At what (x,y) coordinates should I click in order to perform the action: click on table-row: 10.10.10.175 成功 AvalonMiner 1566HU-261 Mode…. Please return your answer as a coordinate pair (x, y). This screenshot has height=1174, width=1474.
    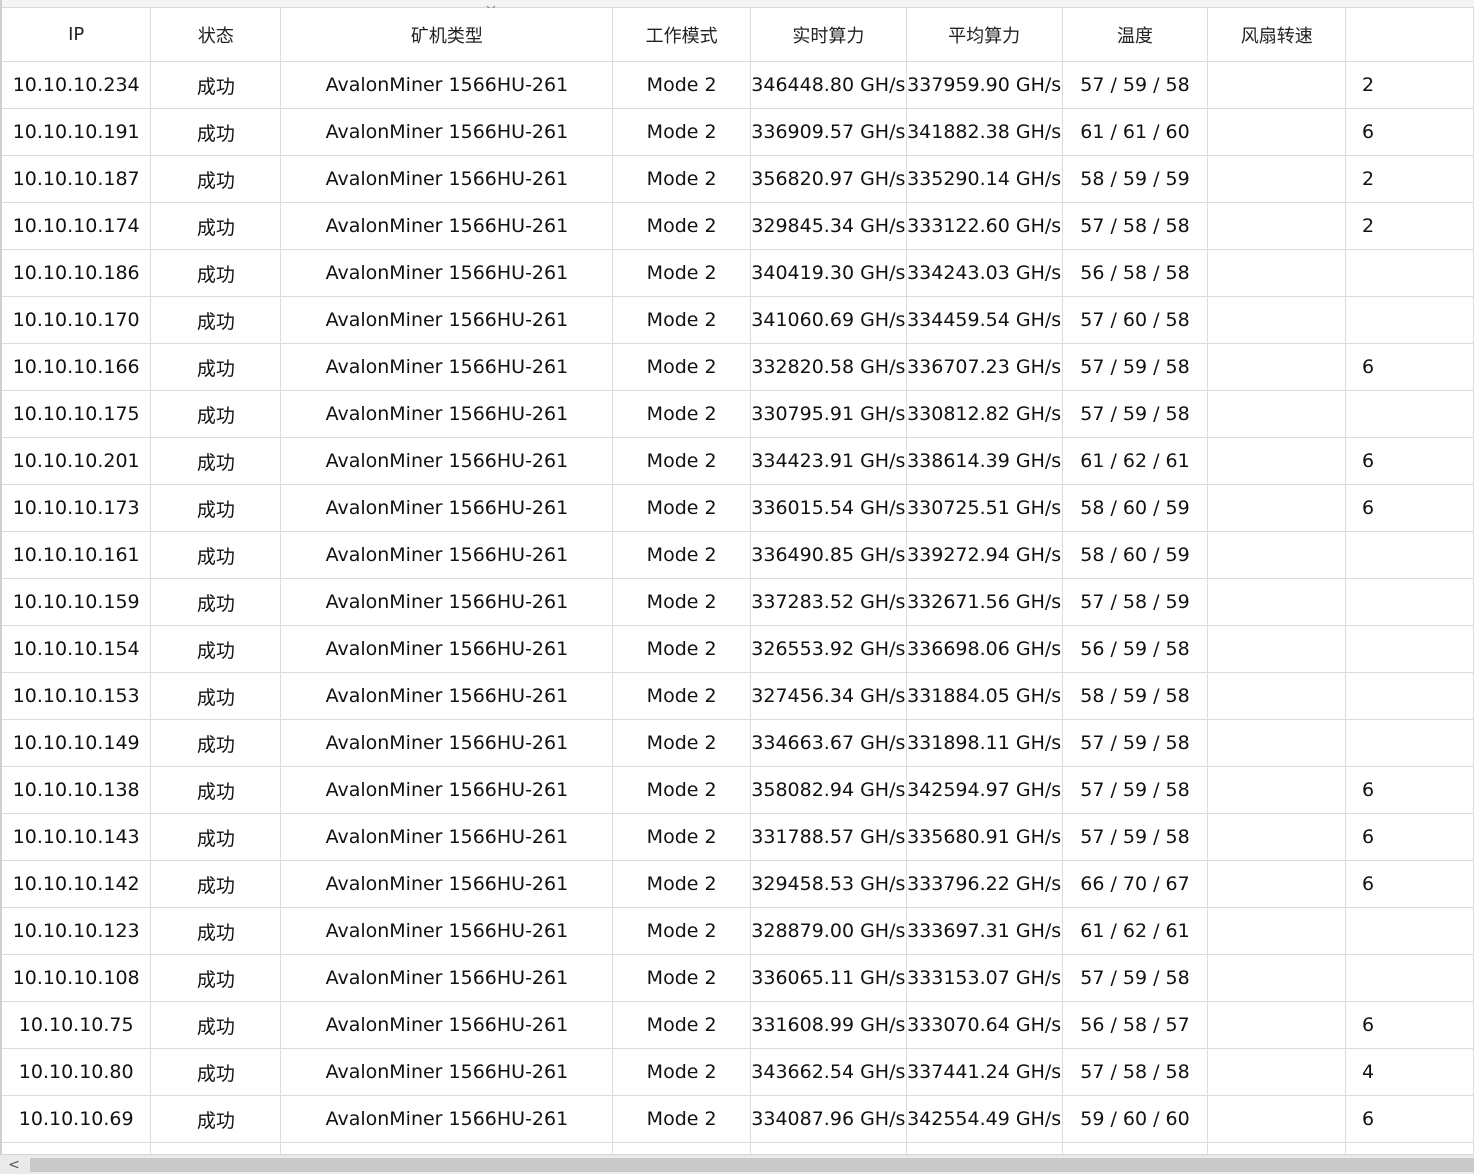
    Looking at the image, I should click on (738, 414).